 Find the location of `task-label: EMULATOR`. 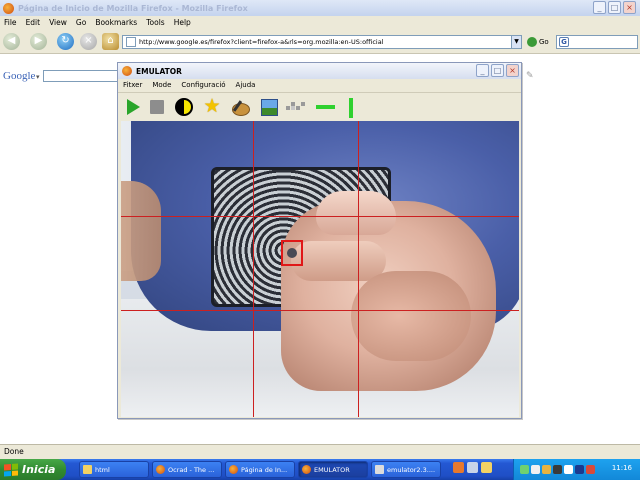

task-label: EMULATOR is located at coordinates (332, 469).